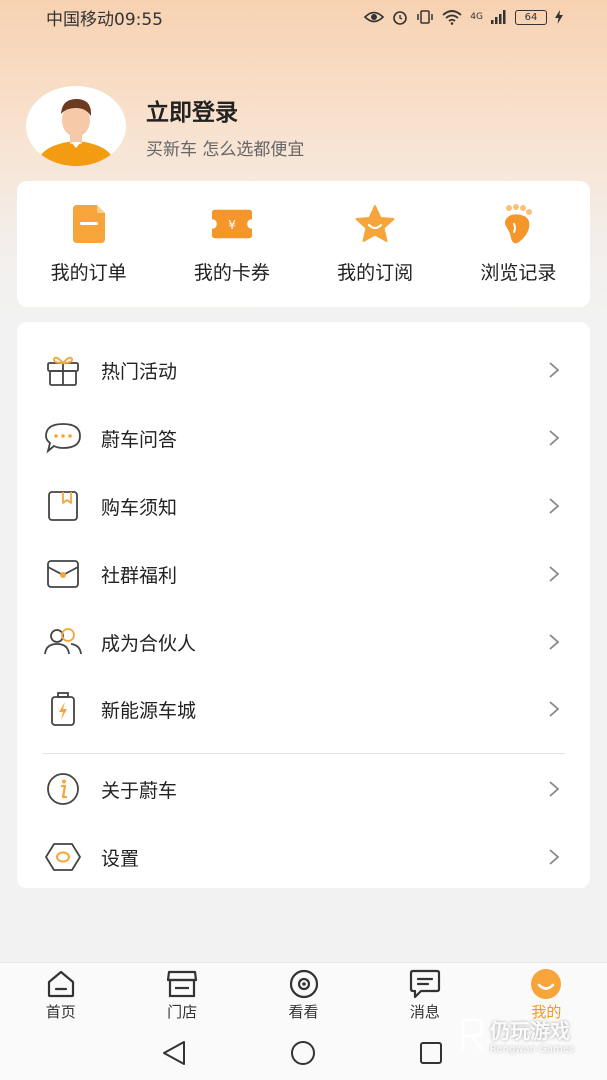 Image resolution: width=607 pixels, height=1080 pixels. I want to click on quick-action-label: 我的订单, so click(88, 272).